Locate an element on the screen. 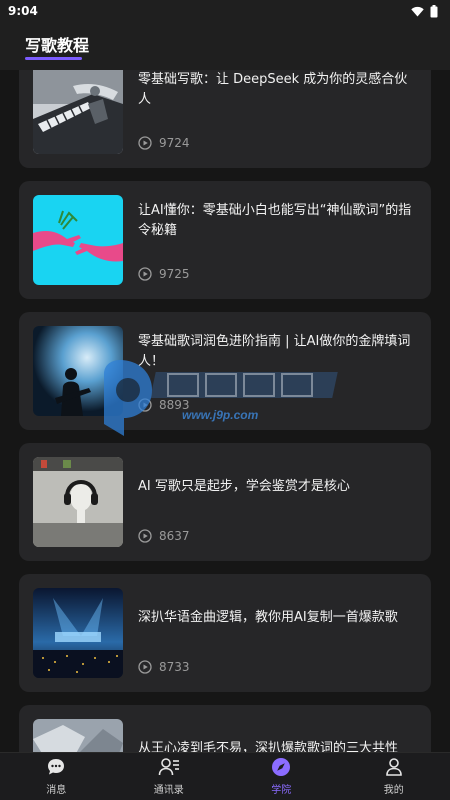  status-icons is located at coordinates (424, 11).